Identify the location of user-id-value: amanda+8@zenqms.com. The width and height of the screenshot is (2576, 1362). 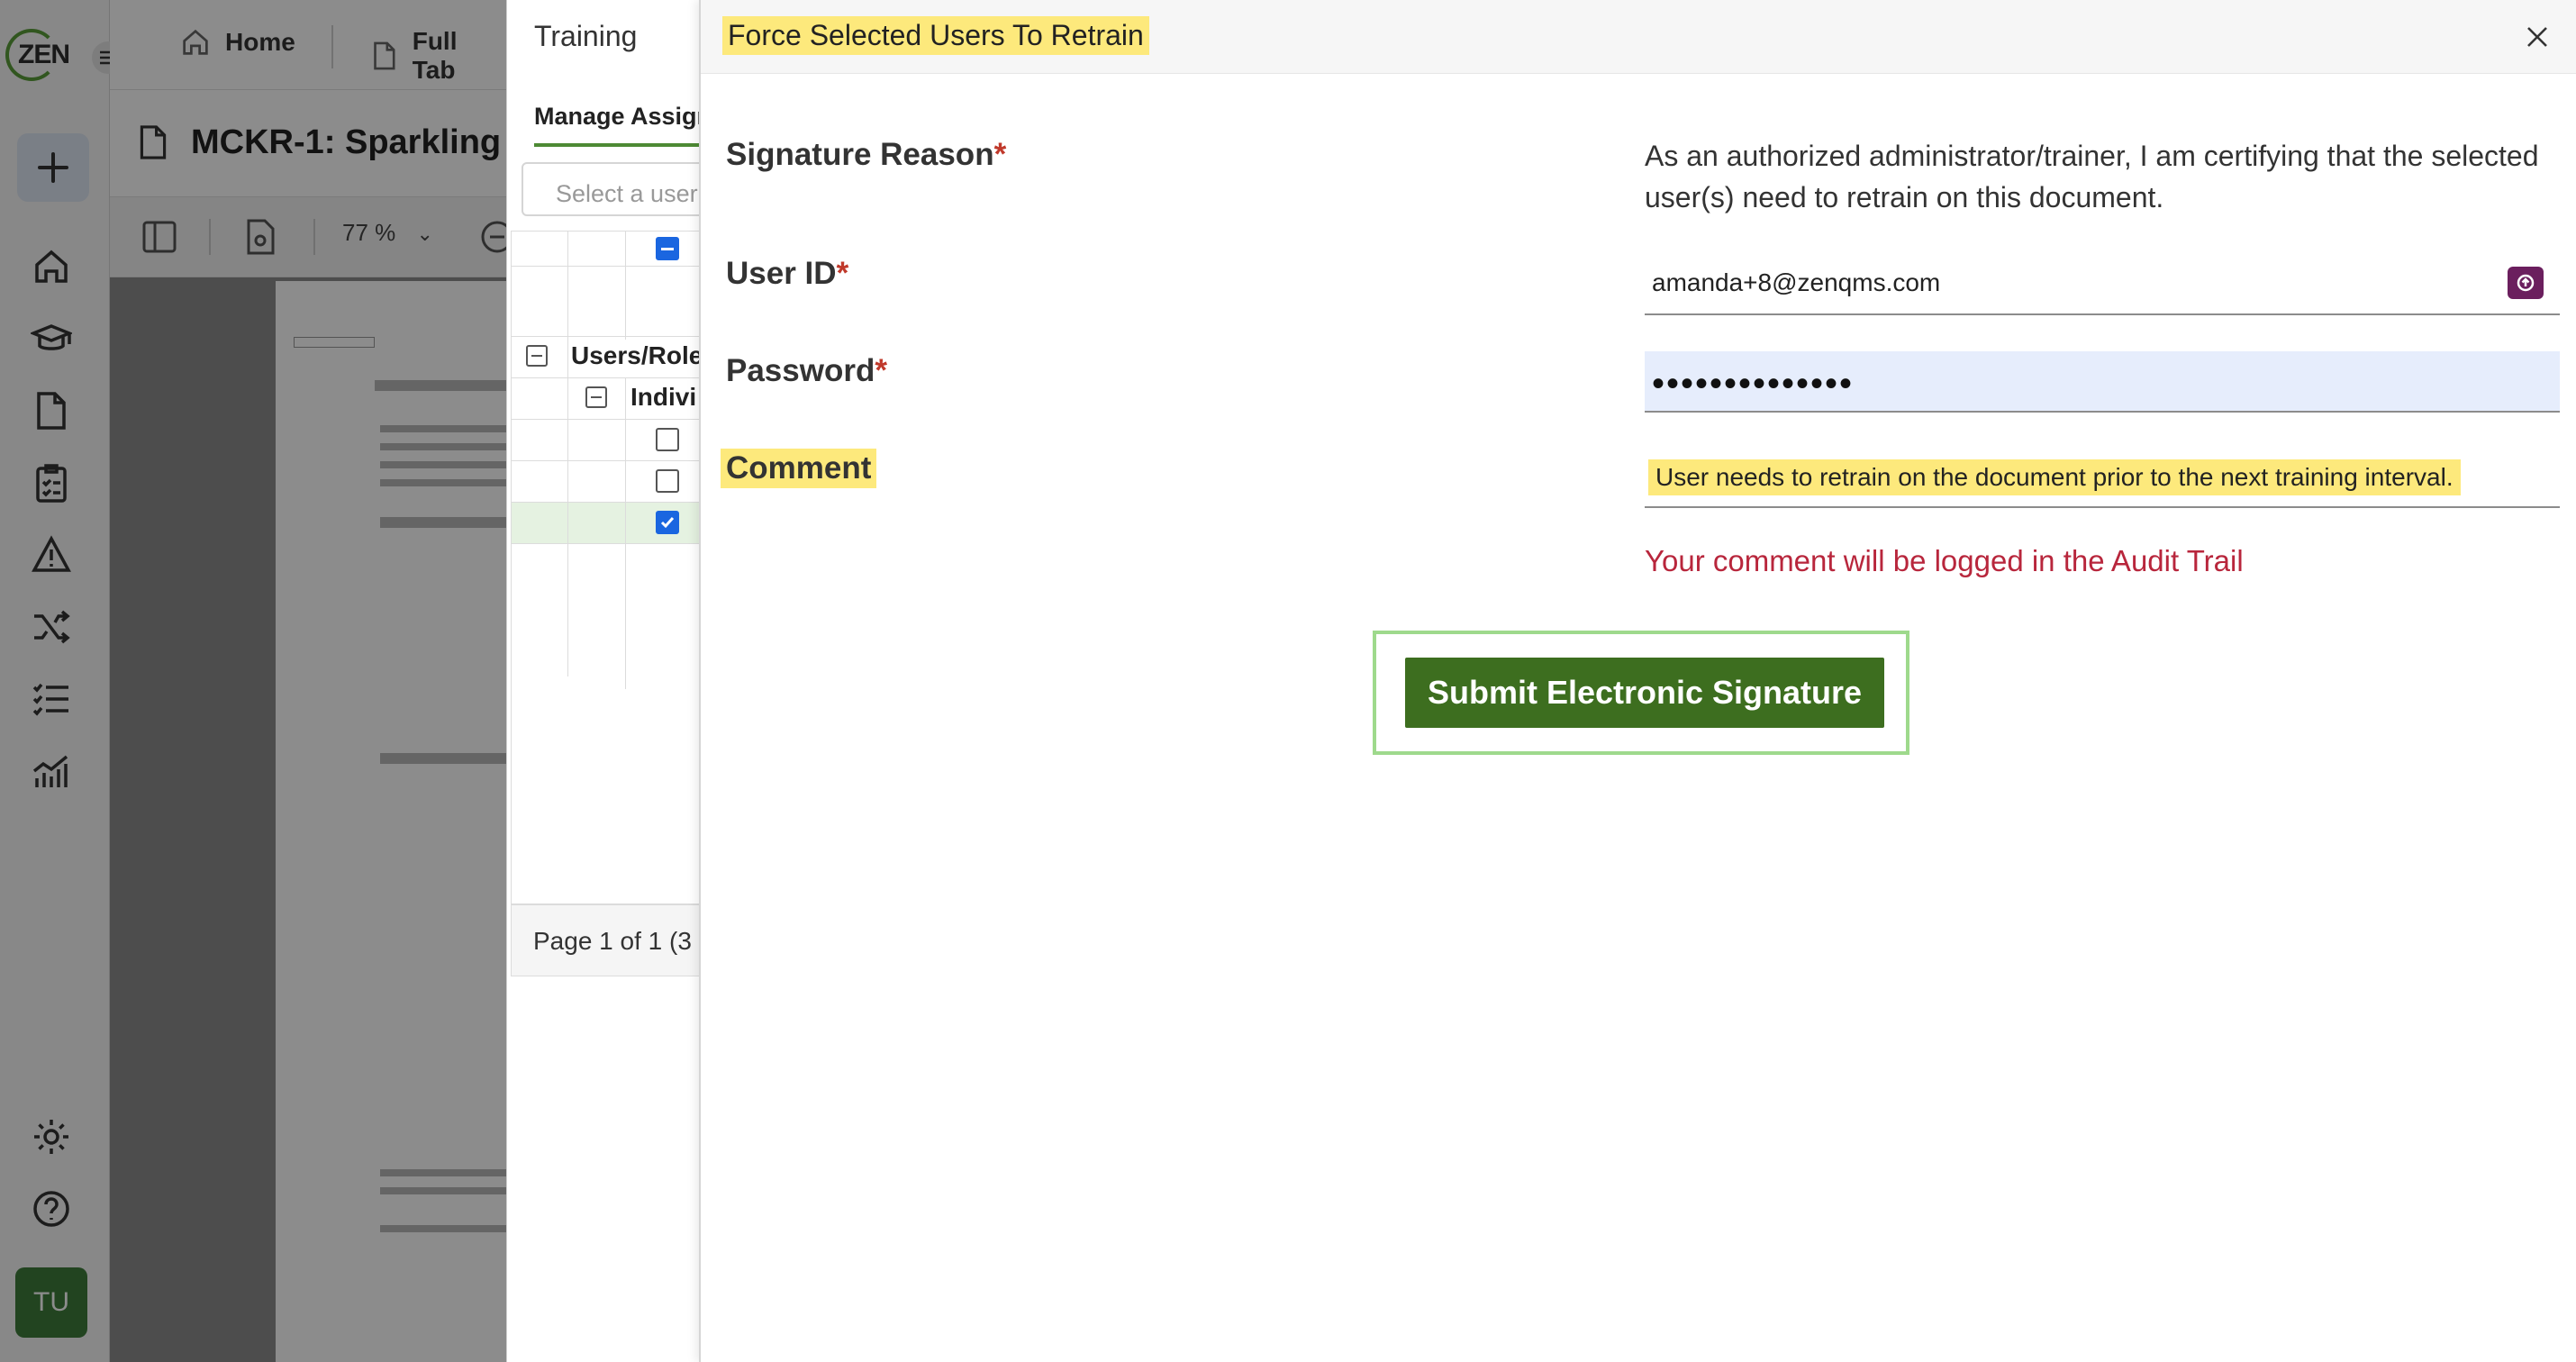
(1797, 282).